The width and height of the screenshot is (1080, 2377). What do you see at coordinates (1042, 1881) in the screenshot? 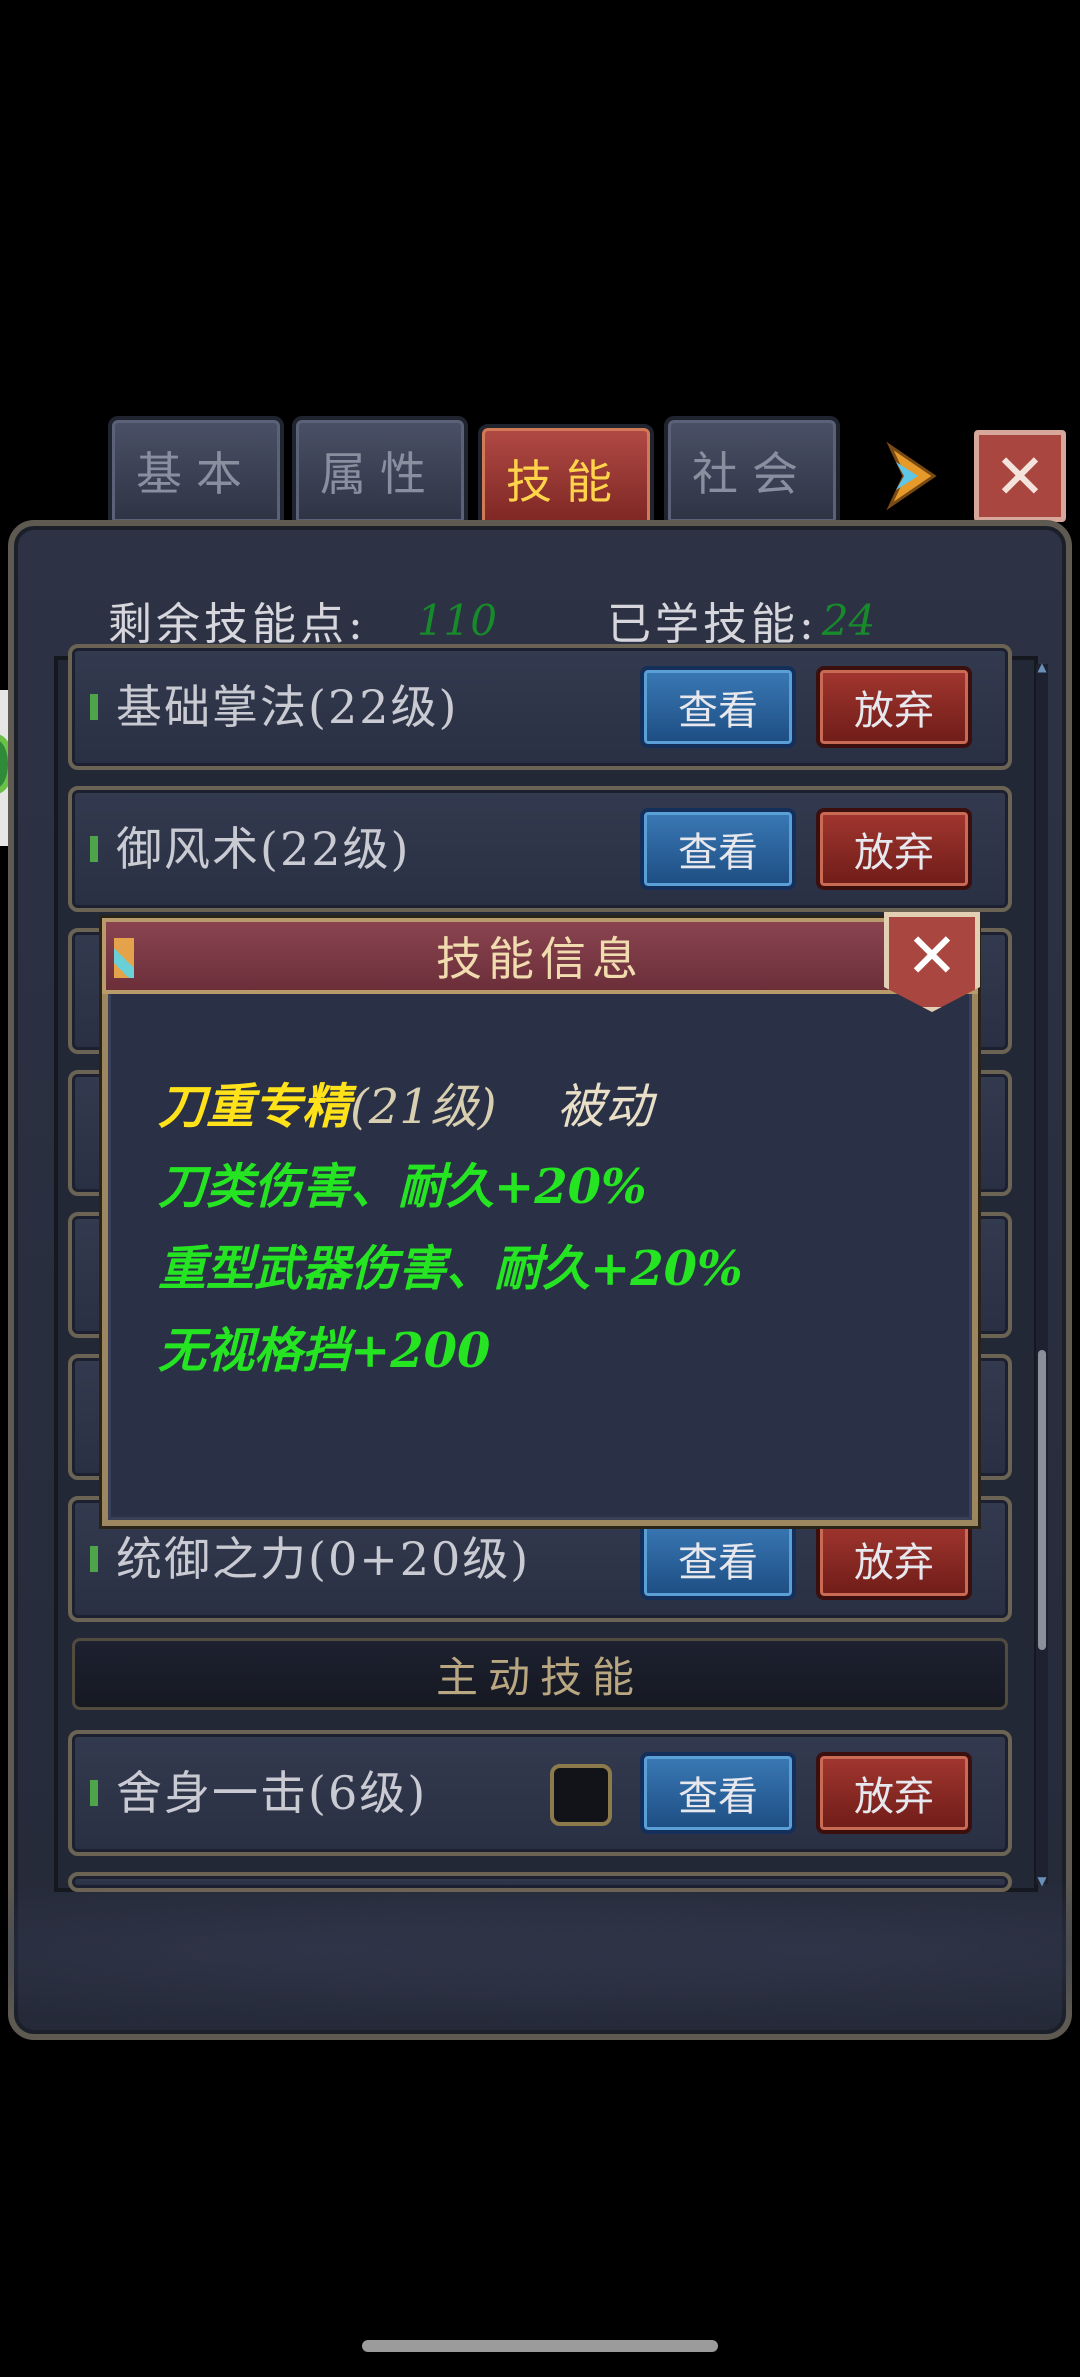
I see `scroll-down-icon: ▼` at bounding box center [1042, 1881].